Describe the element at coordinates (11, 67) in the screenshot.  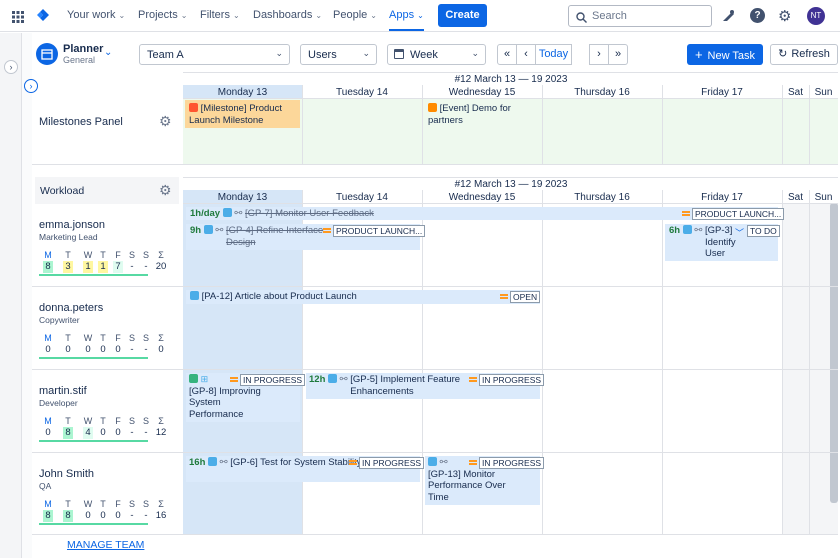
I see `expand-sidebar-icon: ›` at that location.